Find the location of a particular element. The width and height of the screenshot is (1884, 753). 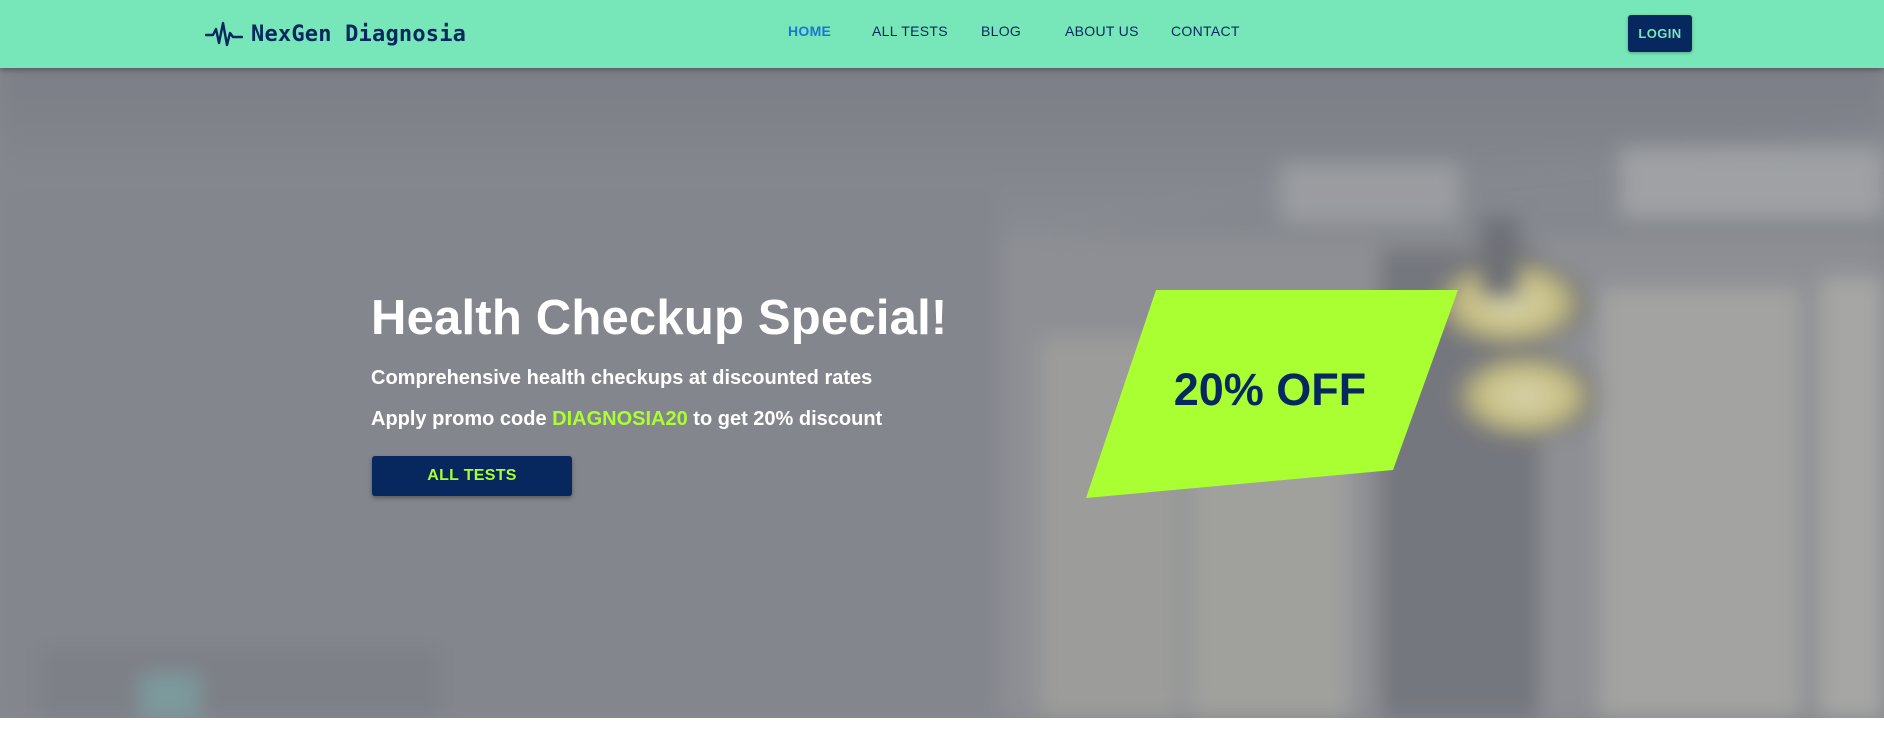

discount-label: 20% OFF is located at coordinates (1270, 389).